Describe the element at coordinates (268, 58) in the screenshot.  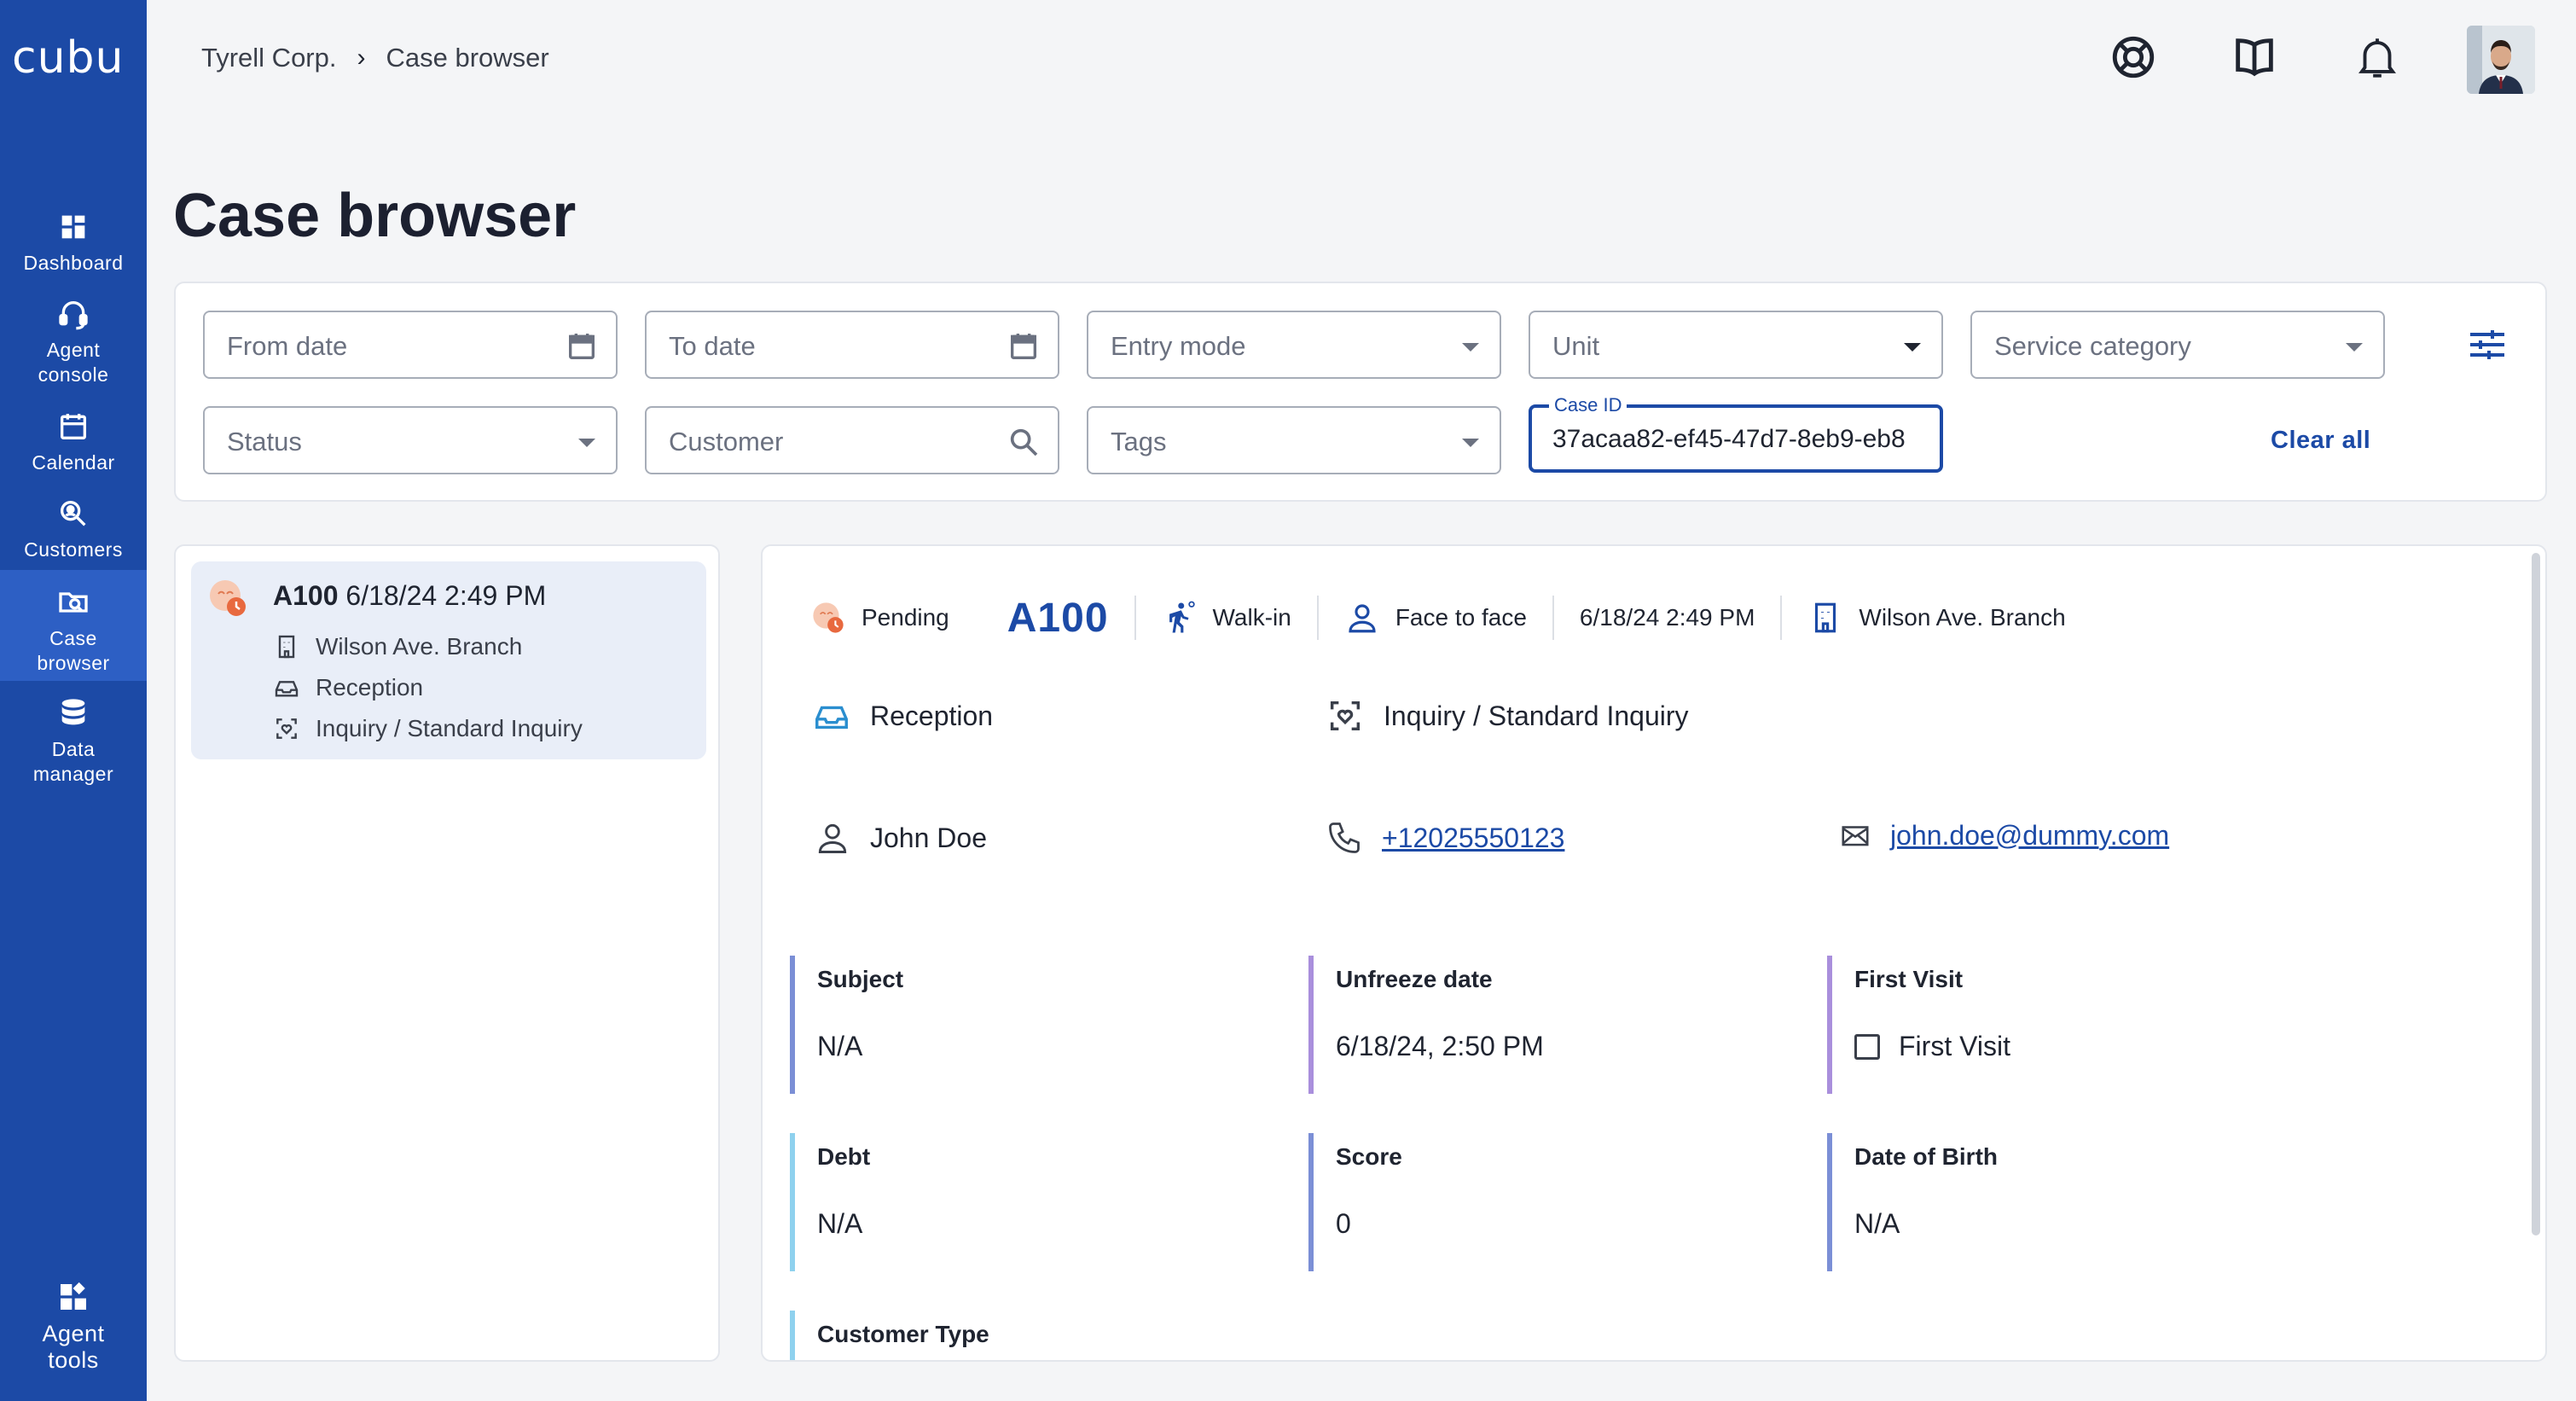
I see `breadcrumb-org: Tyrell Corp.` at that location.